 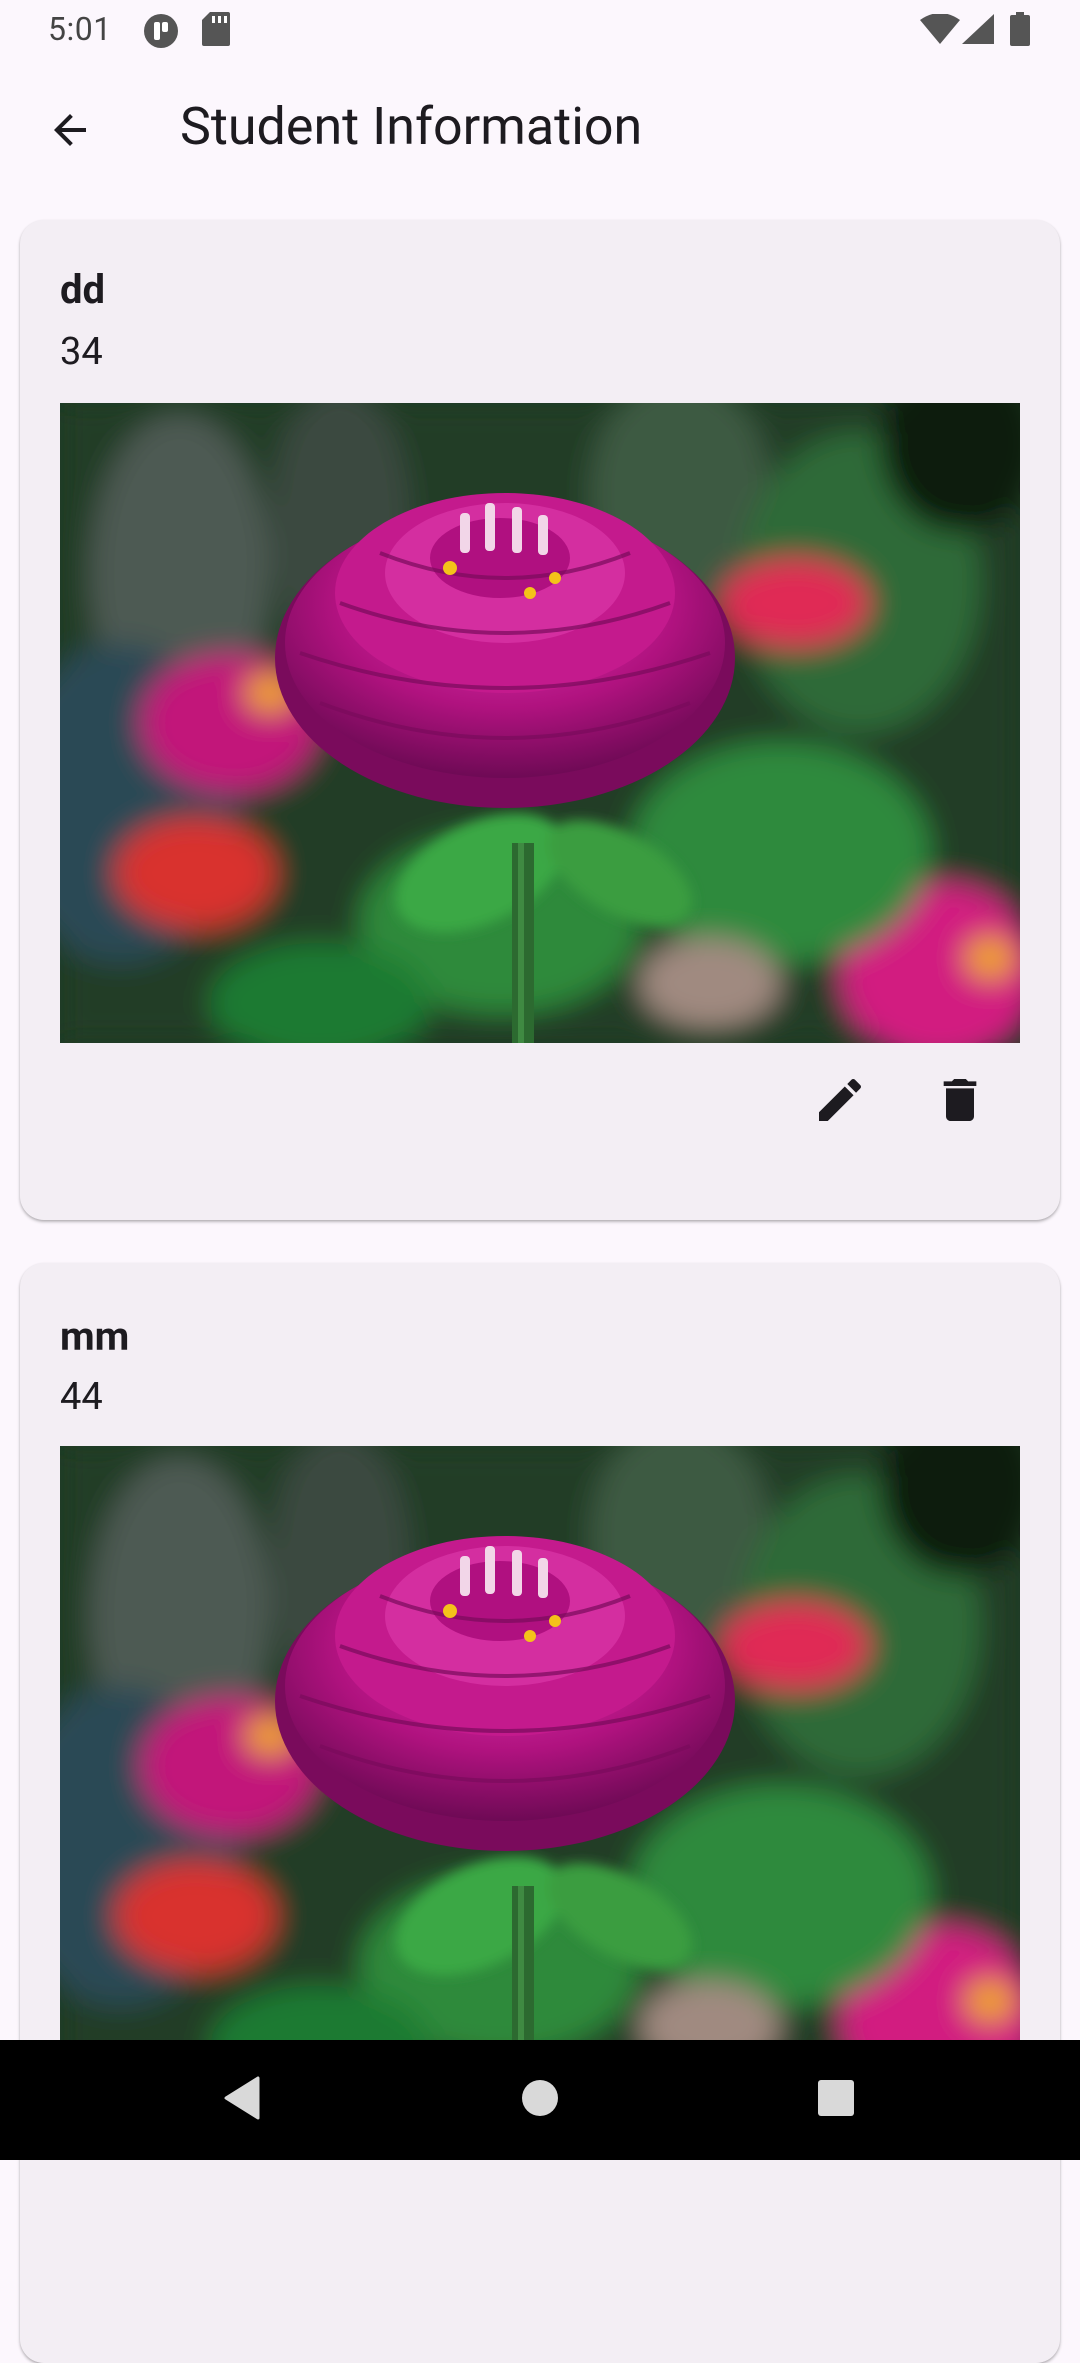 I want to click on trash-icon, so click(x=960, y=1102).